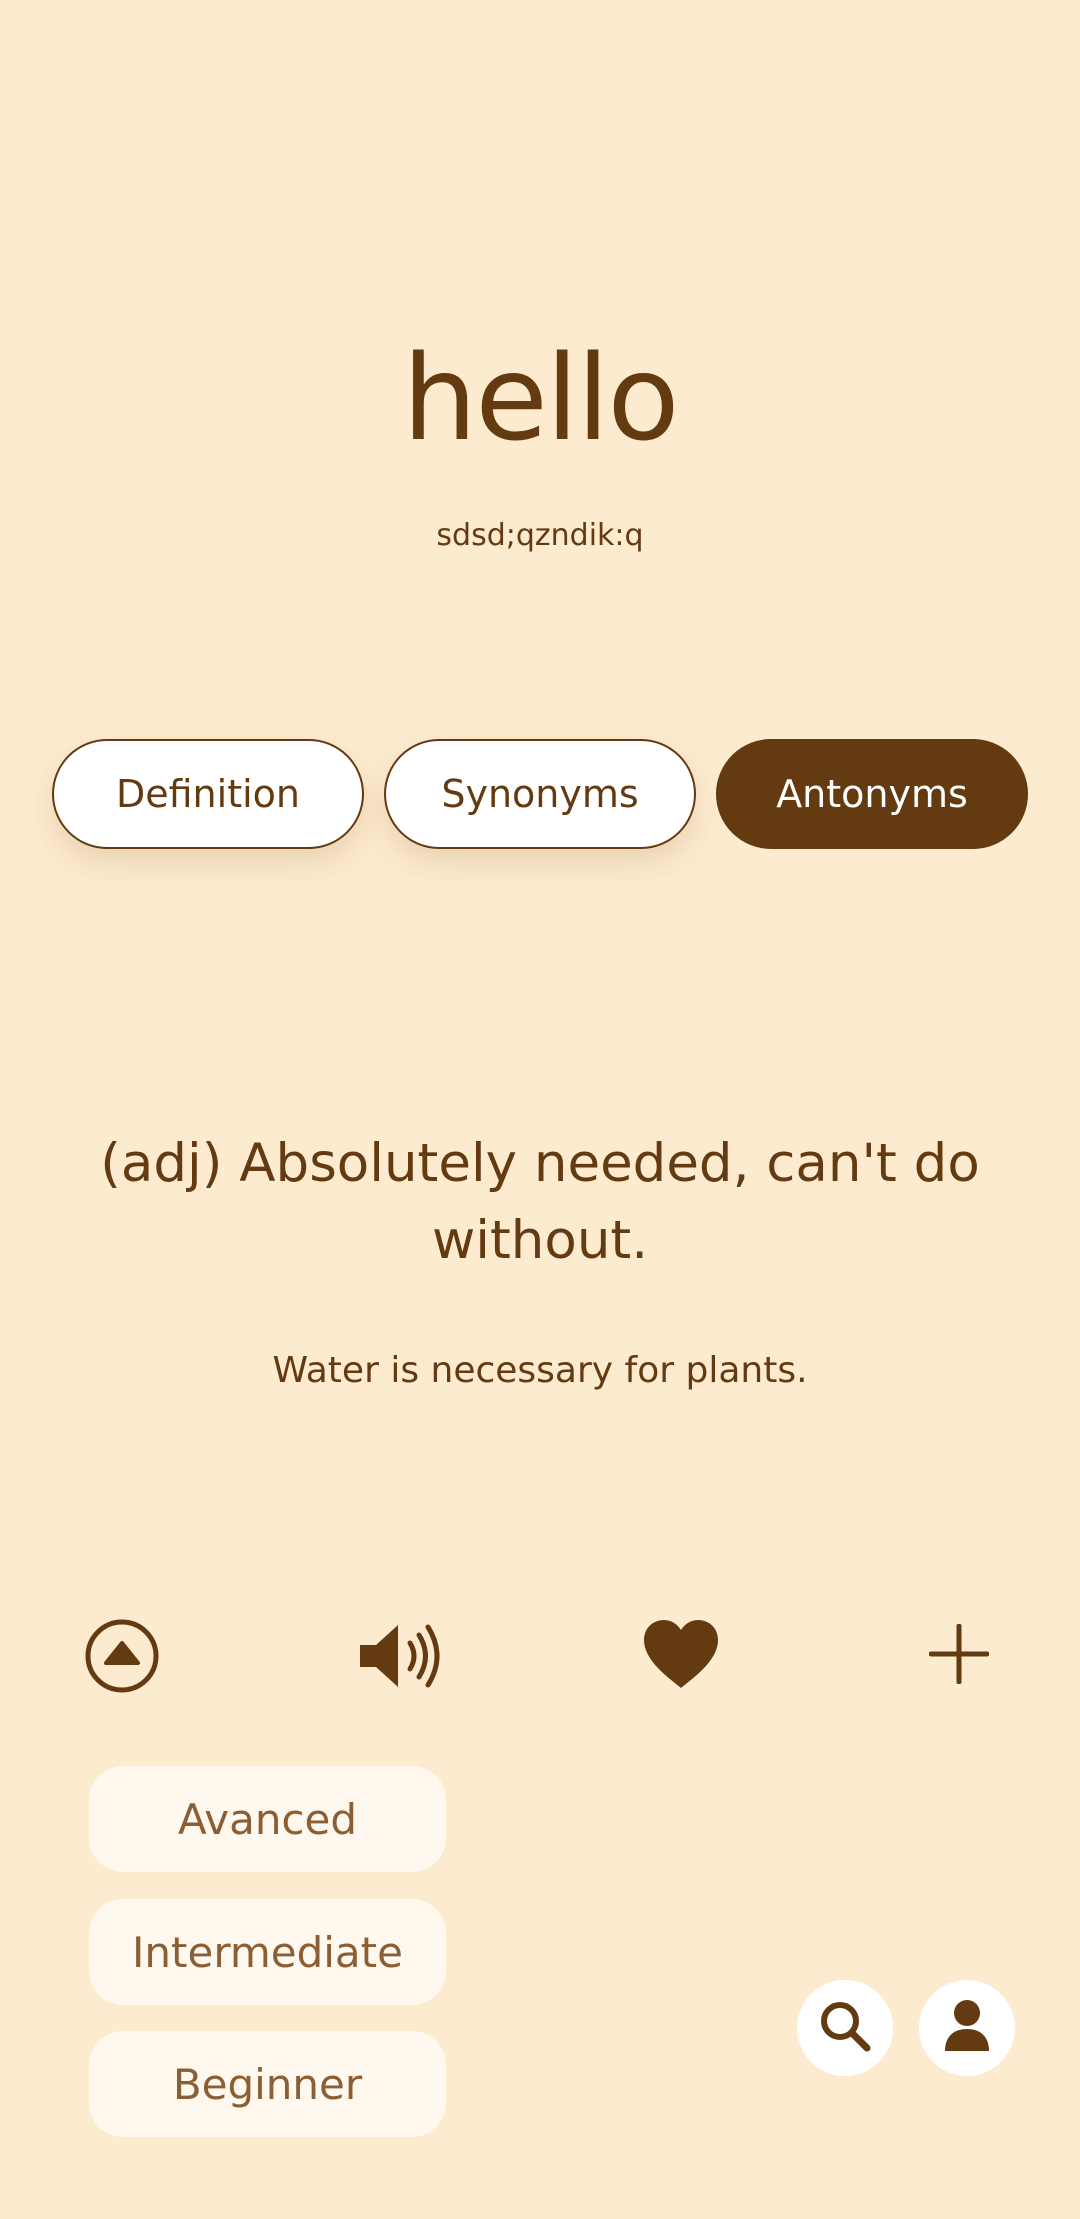 Image resolution: width=1080 pixels, height=2219 pixels. Describe the element at coordinates (122, 1656) in the screenshot. I see `arrow-up-circle-icon` at that location.